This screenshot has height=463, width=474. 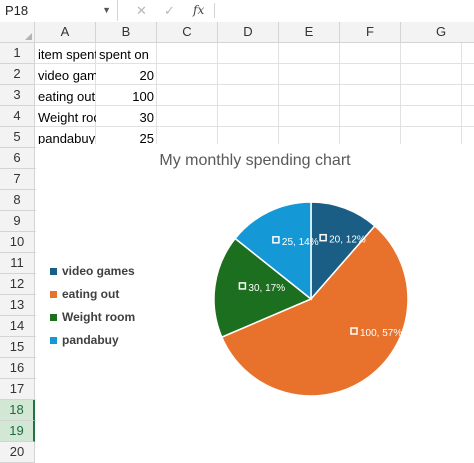 What do you see at coordinates (17, 95) in the screenshot?
I see `row-header-3: 3` at bounding box center [17, 95].